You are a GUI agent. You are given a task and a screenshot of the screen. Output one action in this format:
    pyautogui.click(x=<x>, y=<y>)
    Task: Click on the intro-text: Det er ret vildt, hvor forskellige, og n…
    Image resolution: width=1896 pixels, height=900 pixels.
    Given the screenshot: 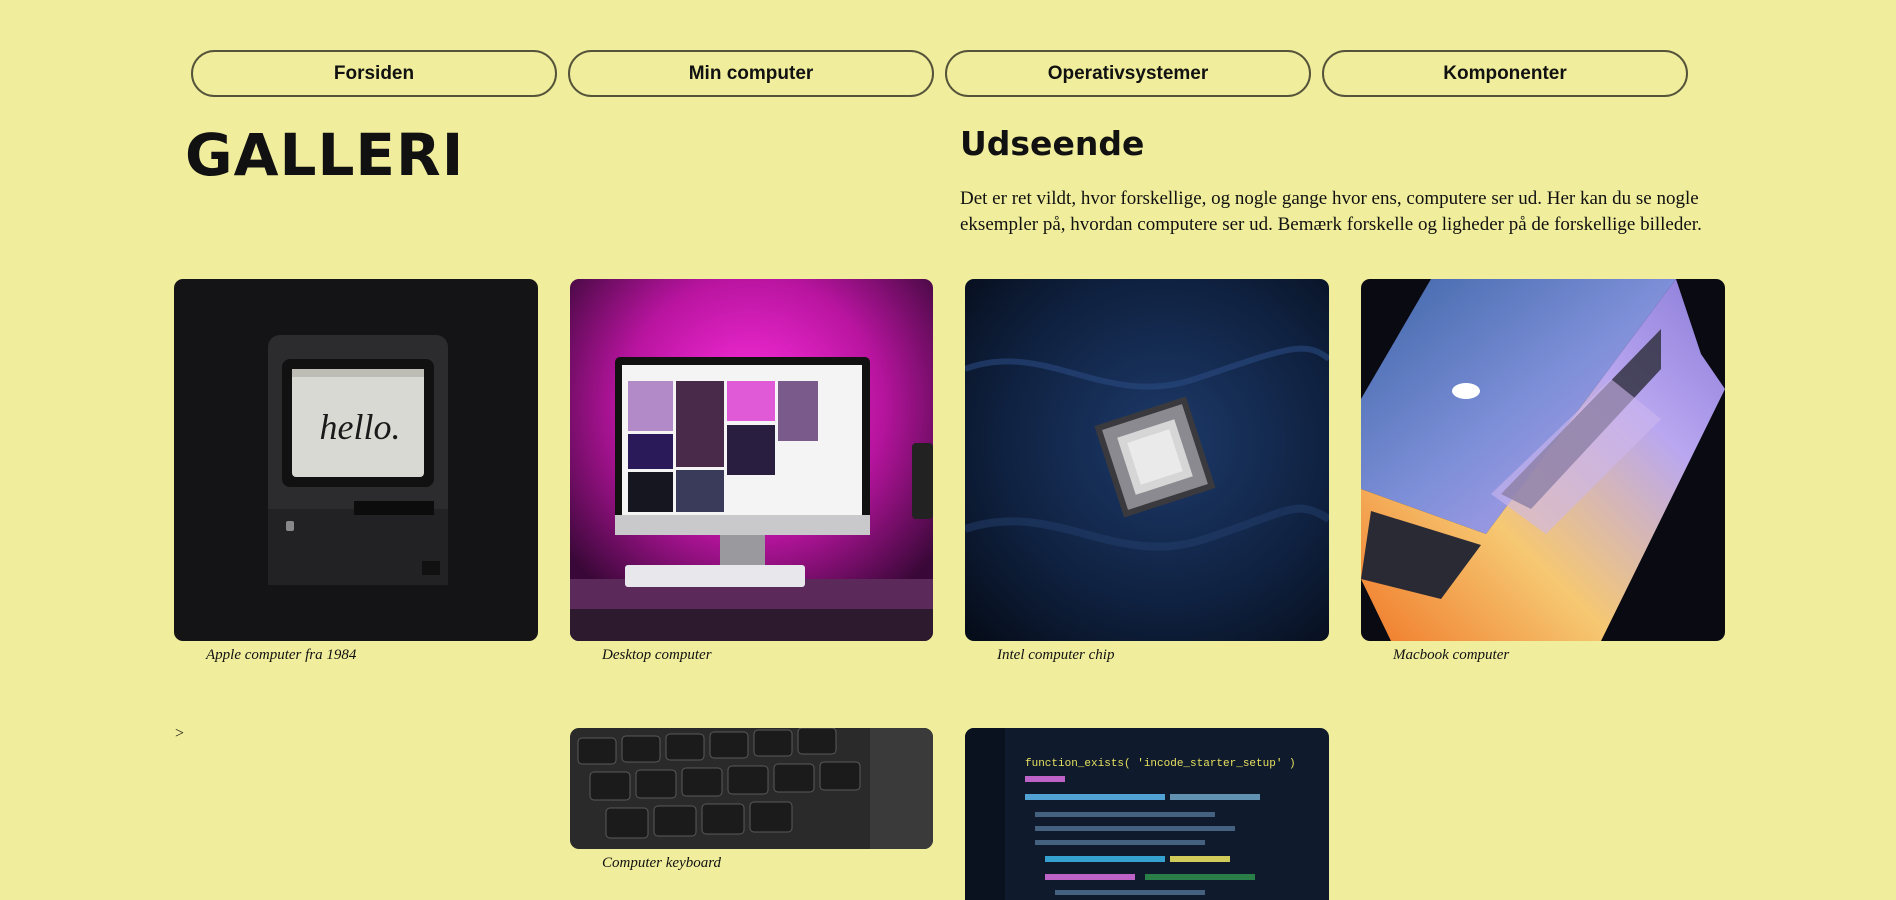 What is the action you would take?
    pyautogui.click(x=1331, y=211)
    